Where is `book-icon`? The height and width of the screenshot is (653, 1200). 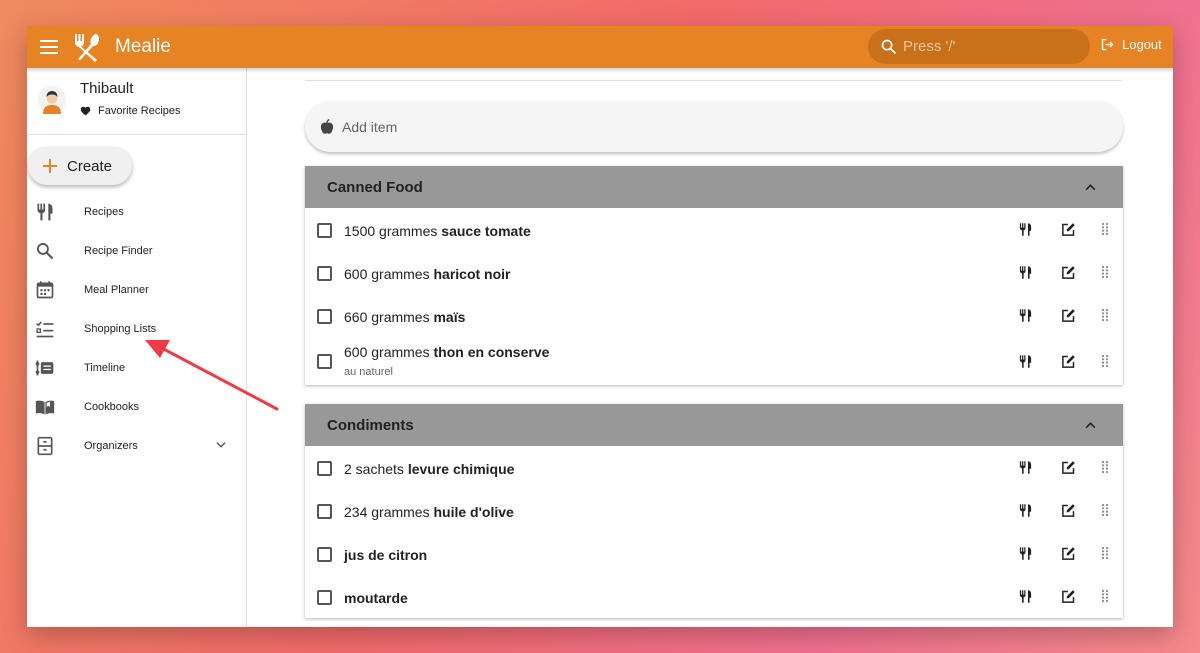 book-icon is located at coordinates (45, 407).